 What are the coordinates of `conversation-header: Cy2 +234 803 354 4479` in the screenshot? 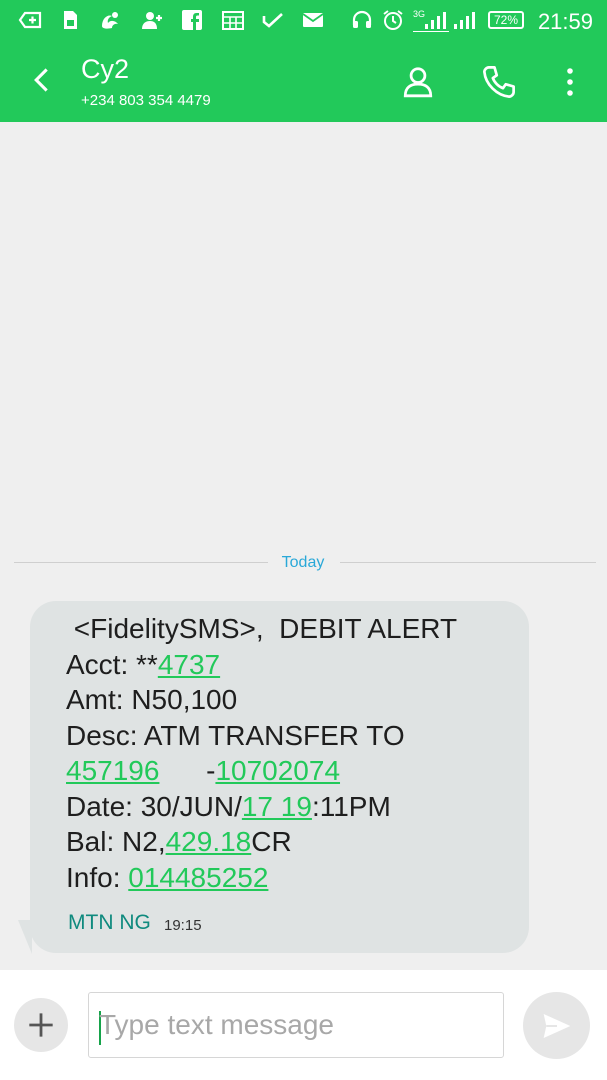 It's located at (303, 81).